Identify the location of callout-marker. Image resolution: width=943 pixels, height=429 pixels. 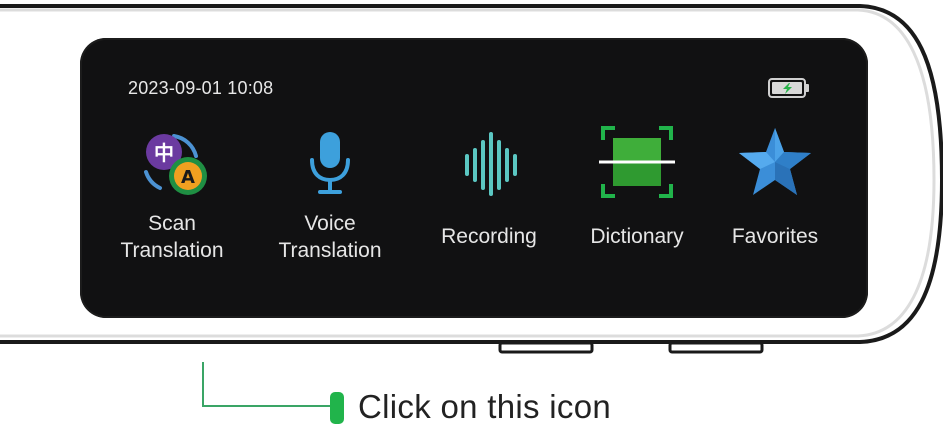
(337, 408).